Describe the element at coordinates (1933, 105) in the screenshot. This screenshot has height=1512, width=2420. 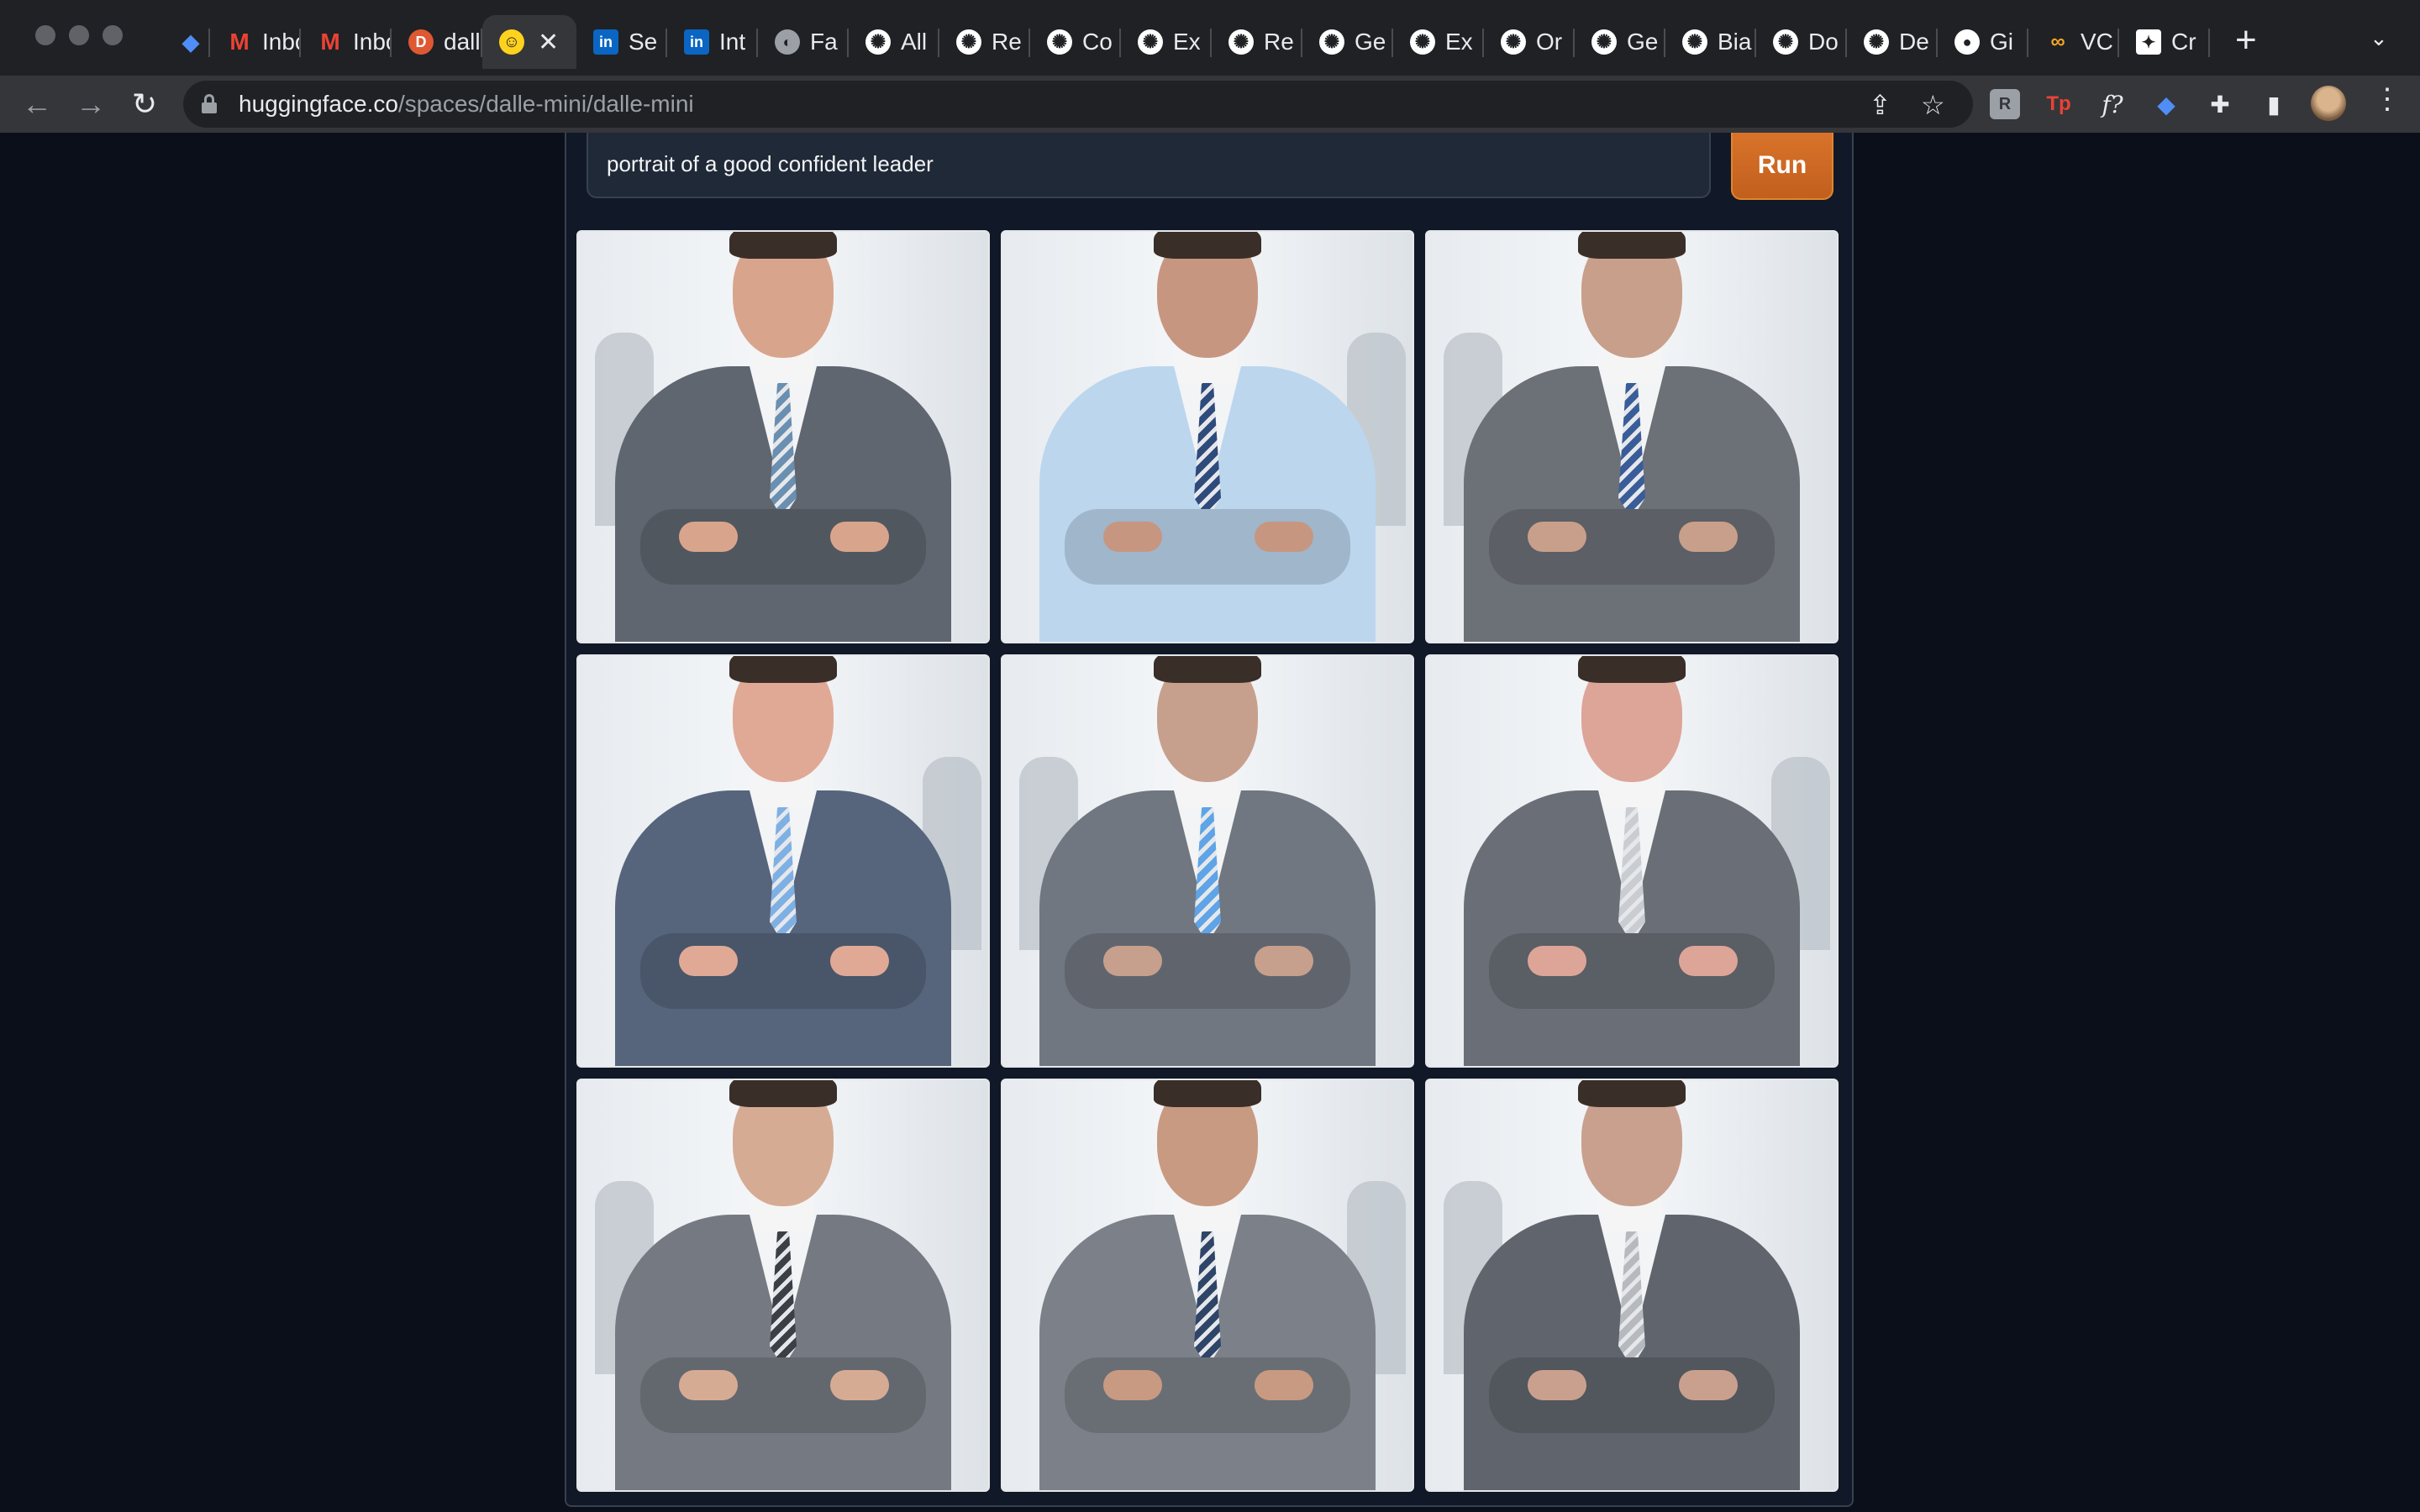
I see `bookmark-star-icon: ☆` at that location.